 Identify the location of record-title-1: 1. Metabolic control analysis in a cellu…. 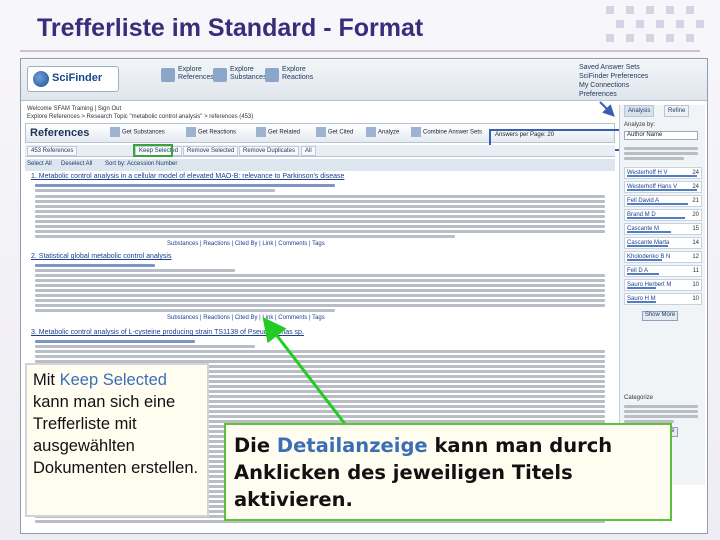
(187, 176).